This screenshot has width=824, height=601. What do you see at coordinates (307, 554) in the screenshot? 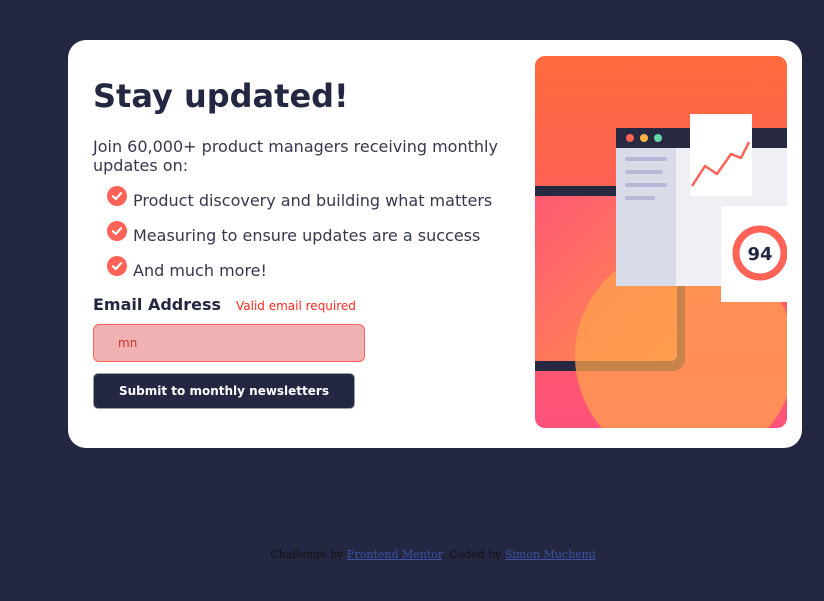
I see `challenge-prefix: Challenge by` at bounding box center [307, 554].